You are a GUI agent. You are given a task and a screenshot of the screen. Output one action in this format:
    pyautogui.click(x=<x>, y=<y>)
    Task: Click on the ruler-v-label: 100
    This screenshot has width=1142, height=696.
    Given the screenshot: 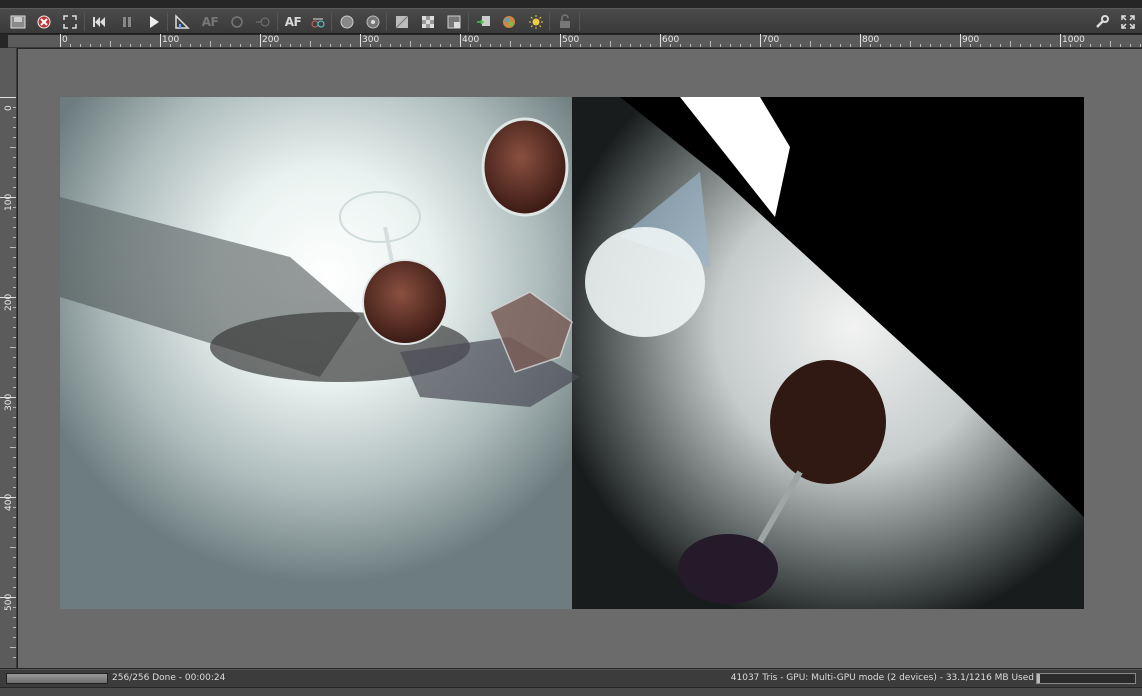 What is the action you would take?
    pyautogui.click(x=9, y=202)
    